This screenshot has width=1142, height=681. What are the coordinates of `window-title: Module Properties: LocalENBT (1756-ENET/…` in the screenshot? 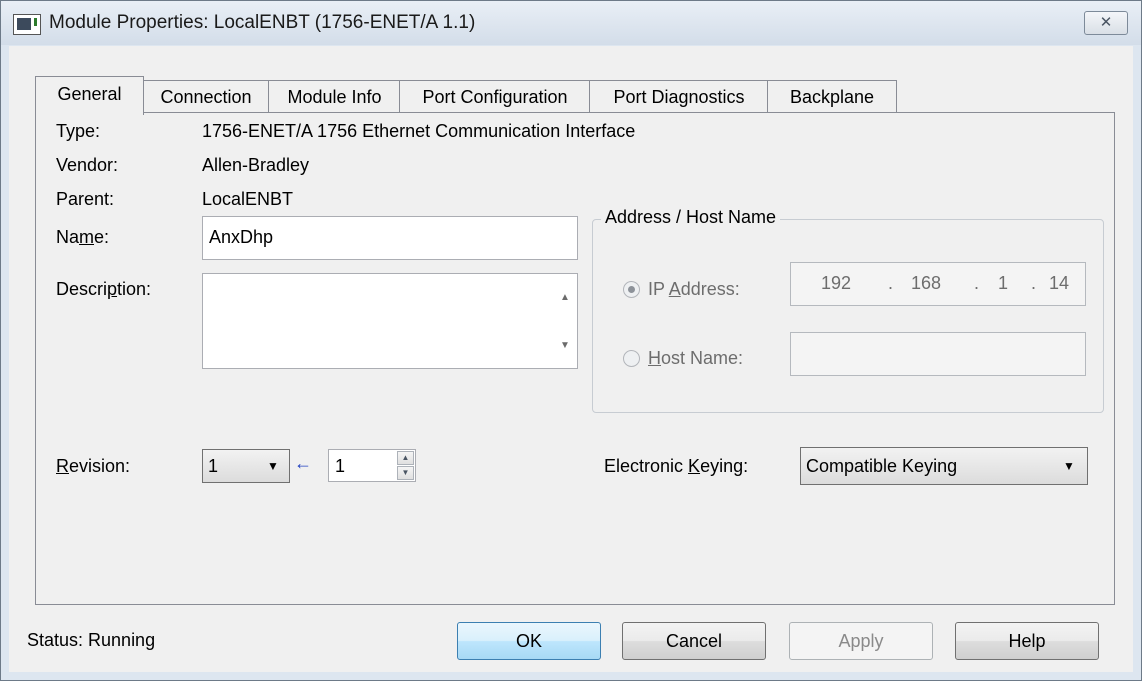 It's located at (262, 22).